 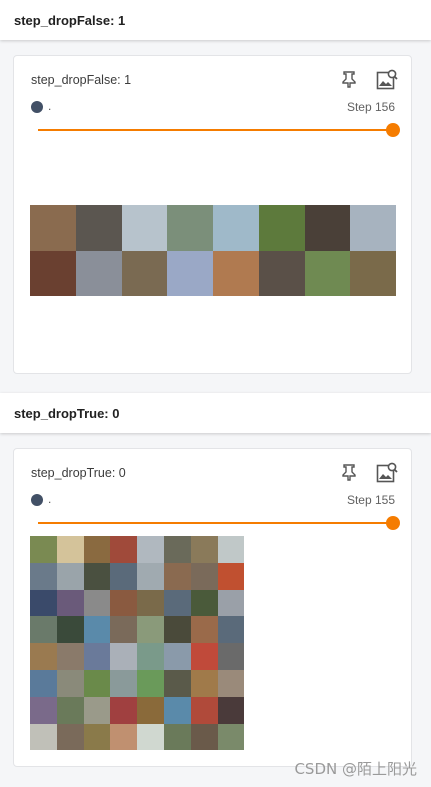 I want to click on section-header-droptrue: step_dropTrue: 0, so click(x=215, y=413).